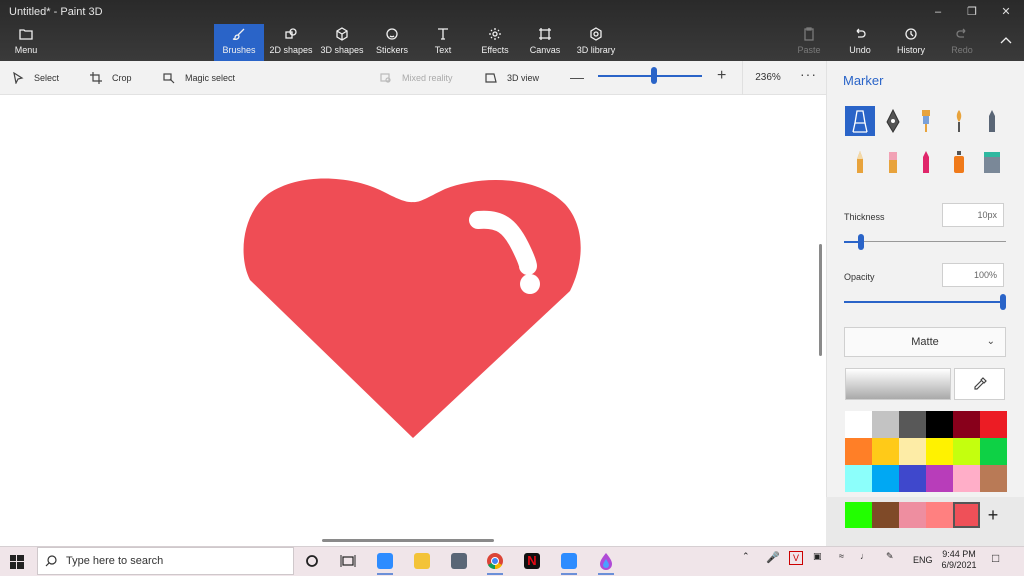  What do you see at coordinates (992, 121) in the screenshot?
I see `pixel-pen-brush` at bounding box center [992, 121].